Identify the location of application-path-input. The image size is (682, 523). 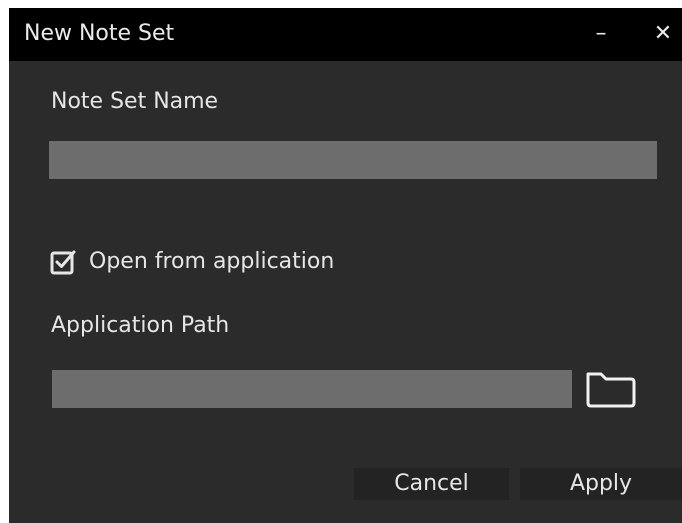
(312, 389).